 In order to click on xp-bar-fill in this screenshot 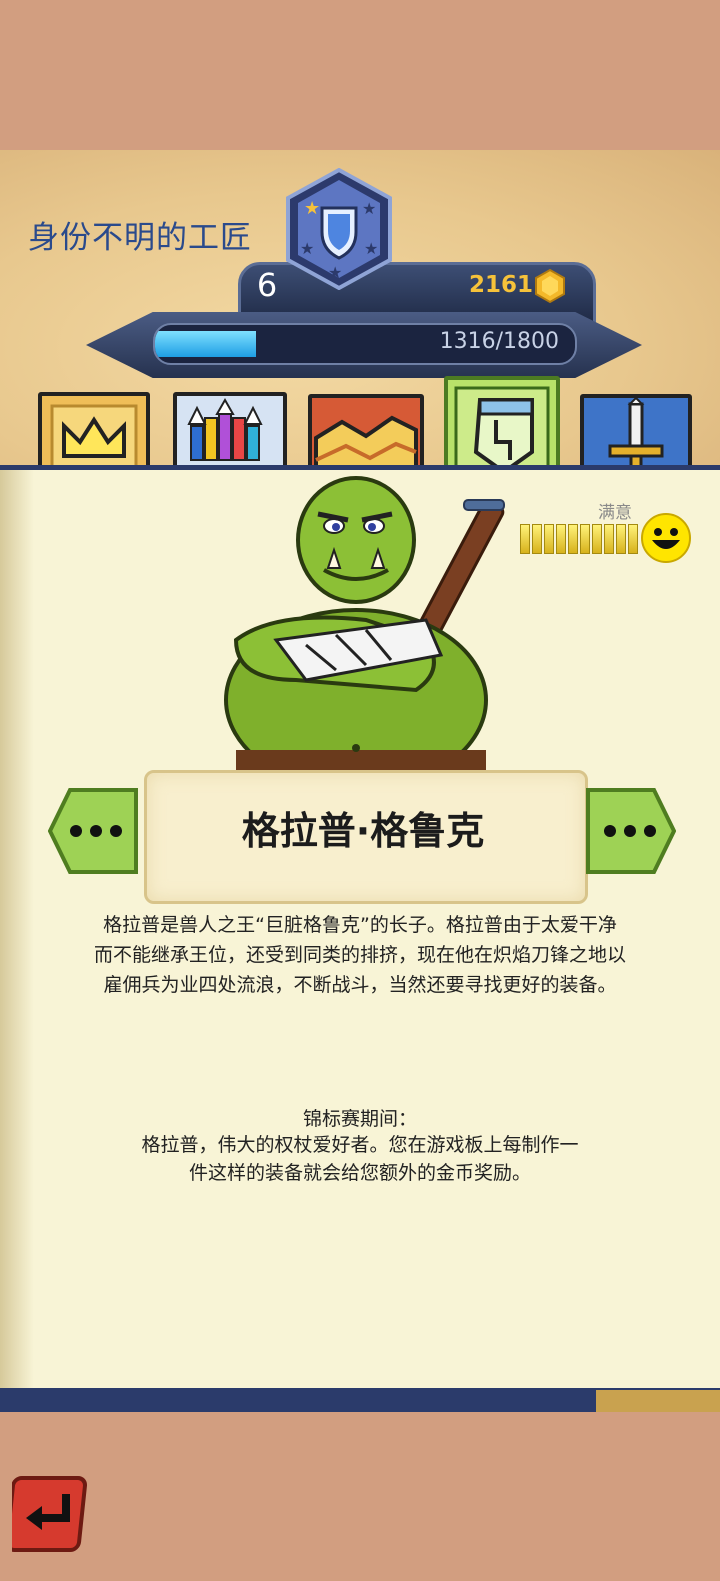, I will do `click(206, 344)`.